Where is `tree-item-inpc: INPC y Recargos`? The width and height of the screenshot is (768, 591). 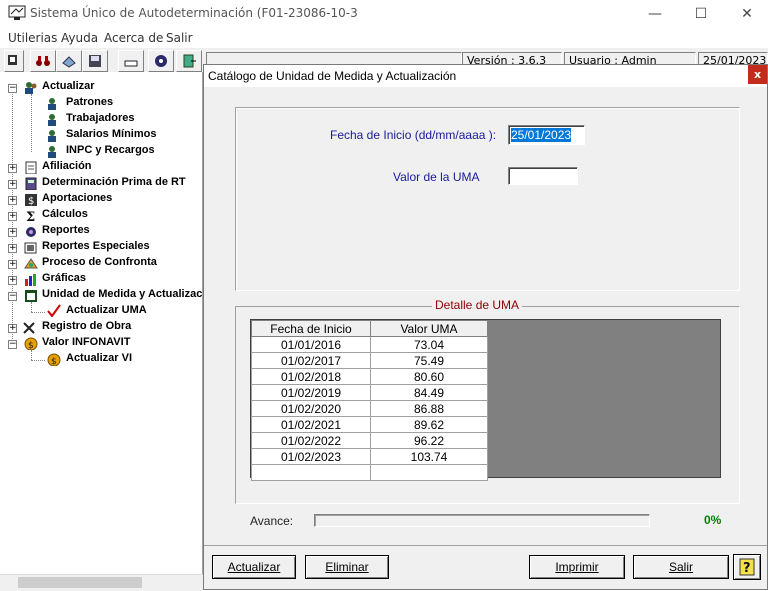 tree-item-inpc: INPC y Recargos is located at coordinates (110, 150).